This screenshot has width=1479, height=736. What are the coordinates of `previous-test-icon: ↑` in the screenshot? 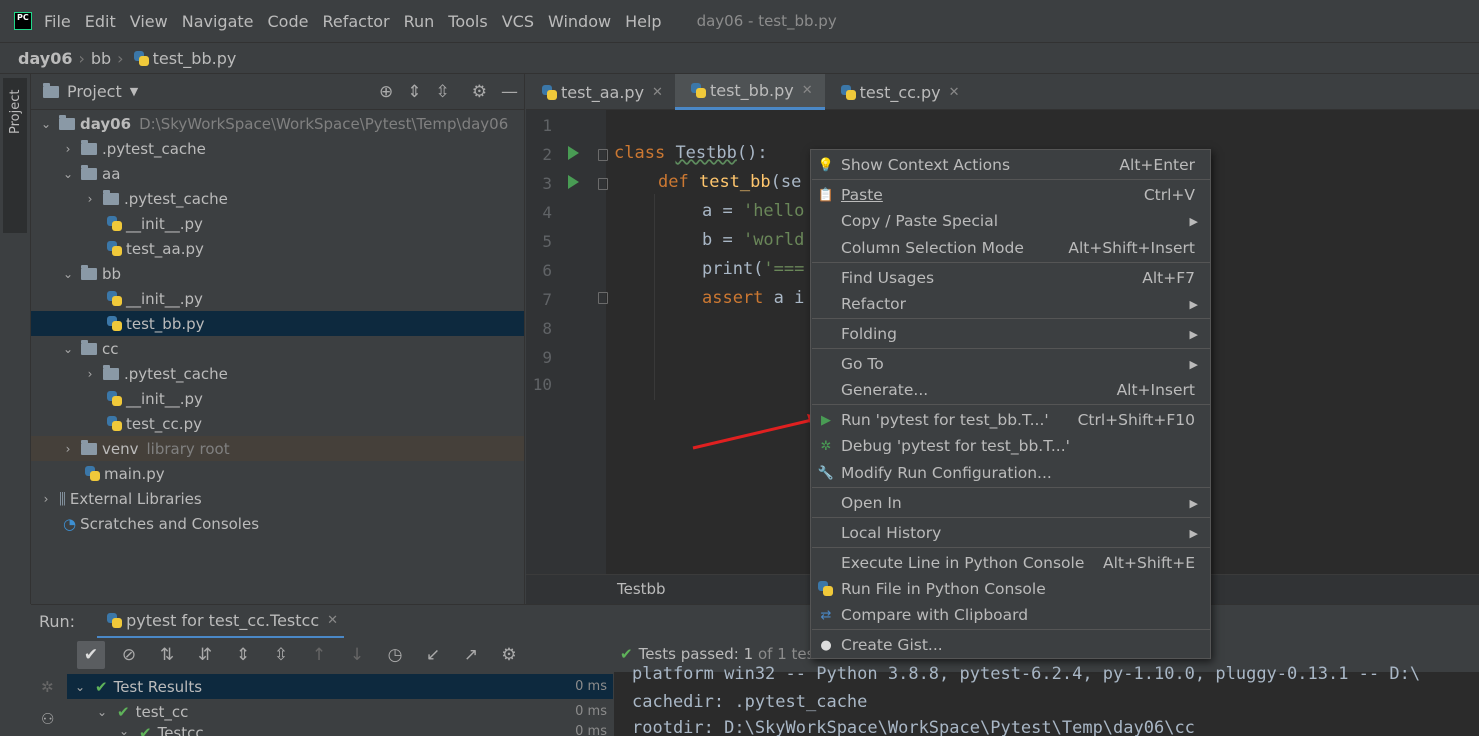 It's located at (319, 655).